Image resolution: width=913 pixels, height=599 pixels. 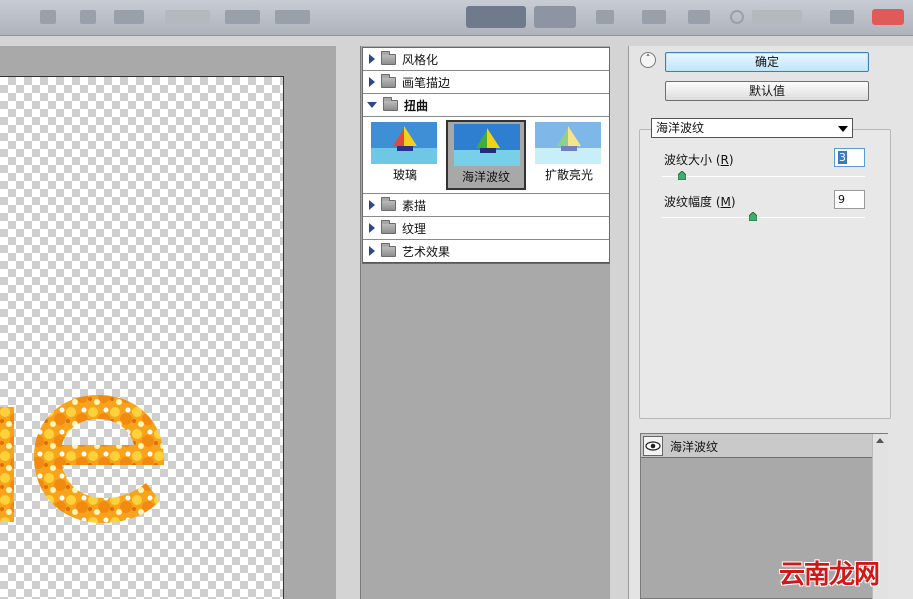 What do you see at coordinates (555, 17) in the screenshot?
I see `toolbar-button` at bounding box center [555, 17].